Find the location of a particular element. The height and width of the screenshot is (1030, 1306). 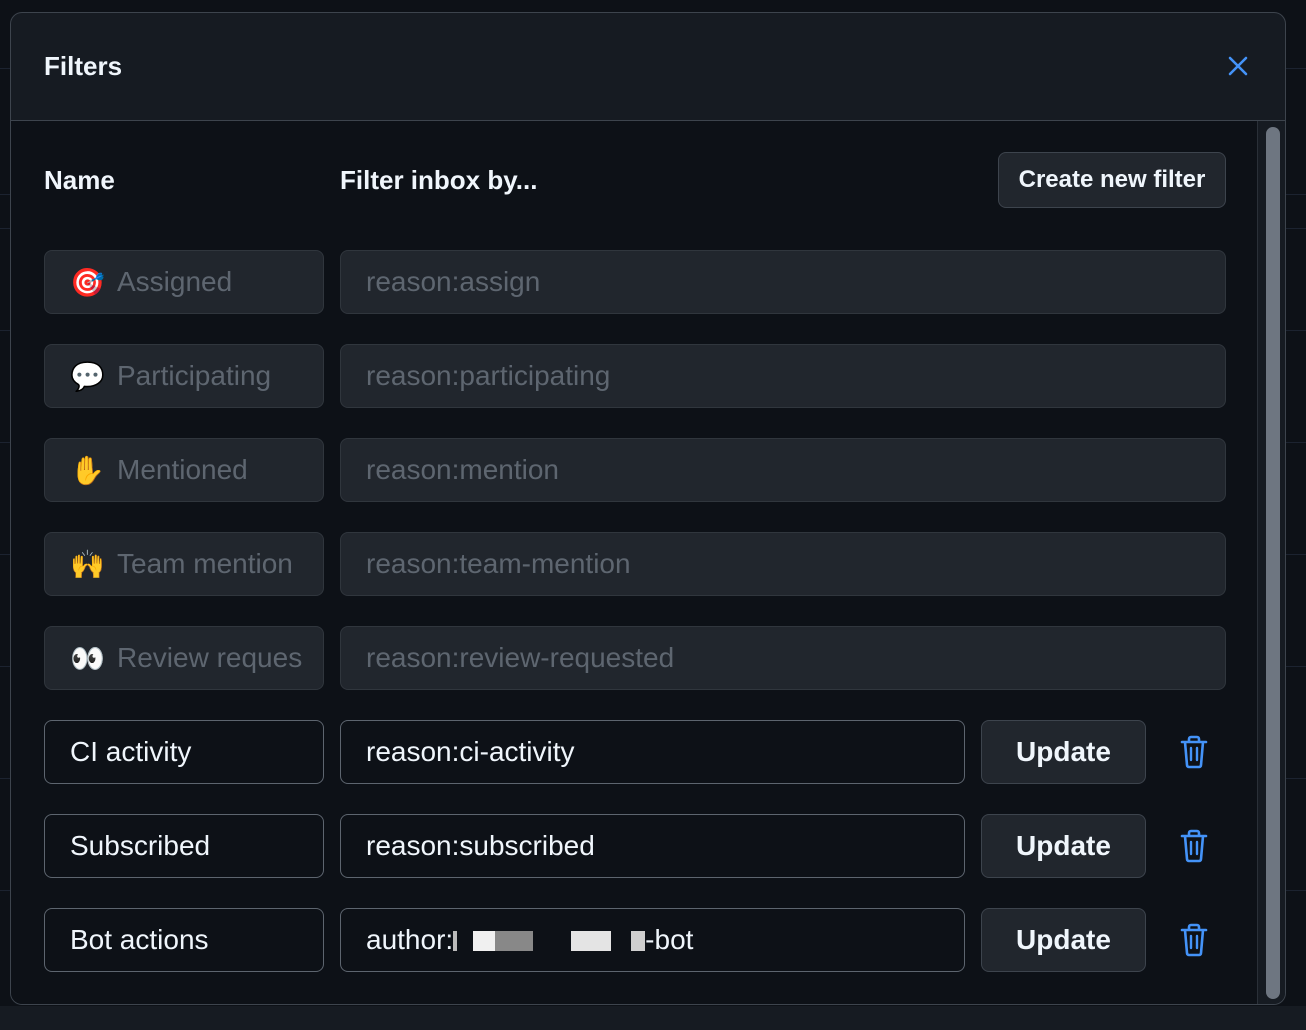

filter-name-field: 🎯 Assigned is located at coordinates (184, 282).